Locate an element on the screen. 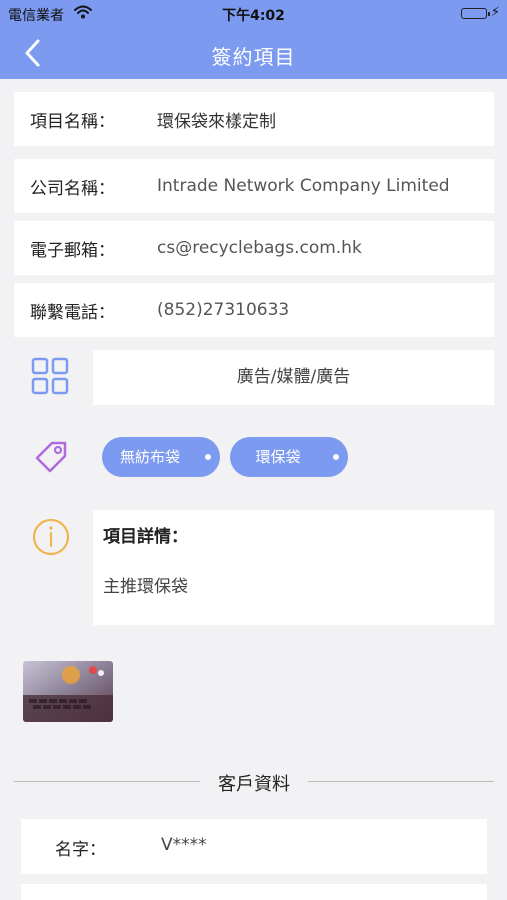  phone-value: (852)27310633 is located at coordinates (223, 310).